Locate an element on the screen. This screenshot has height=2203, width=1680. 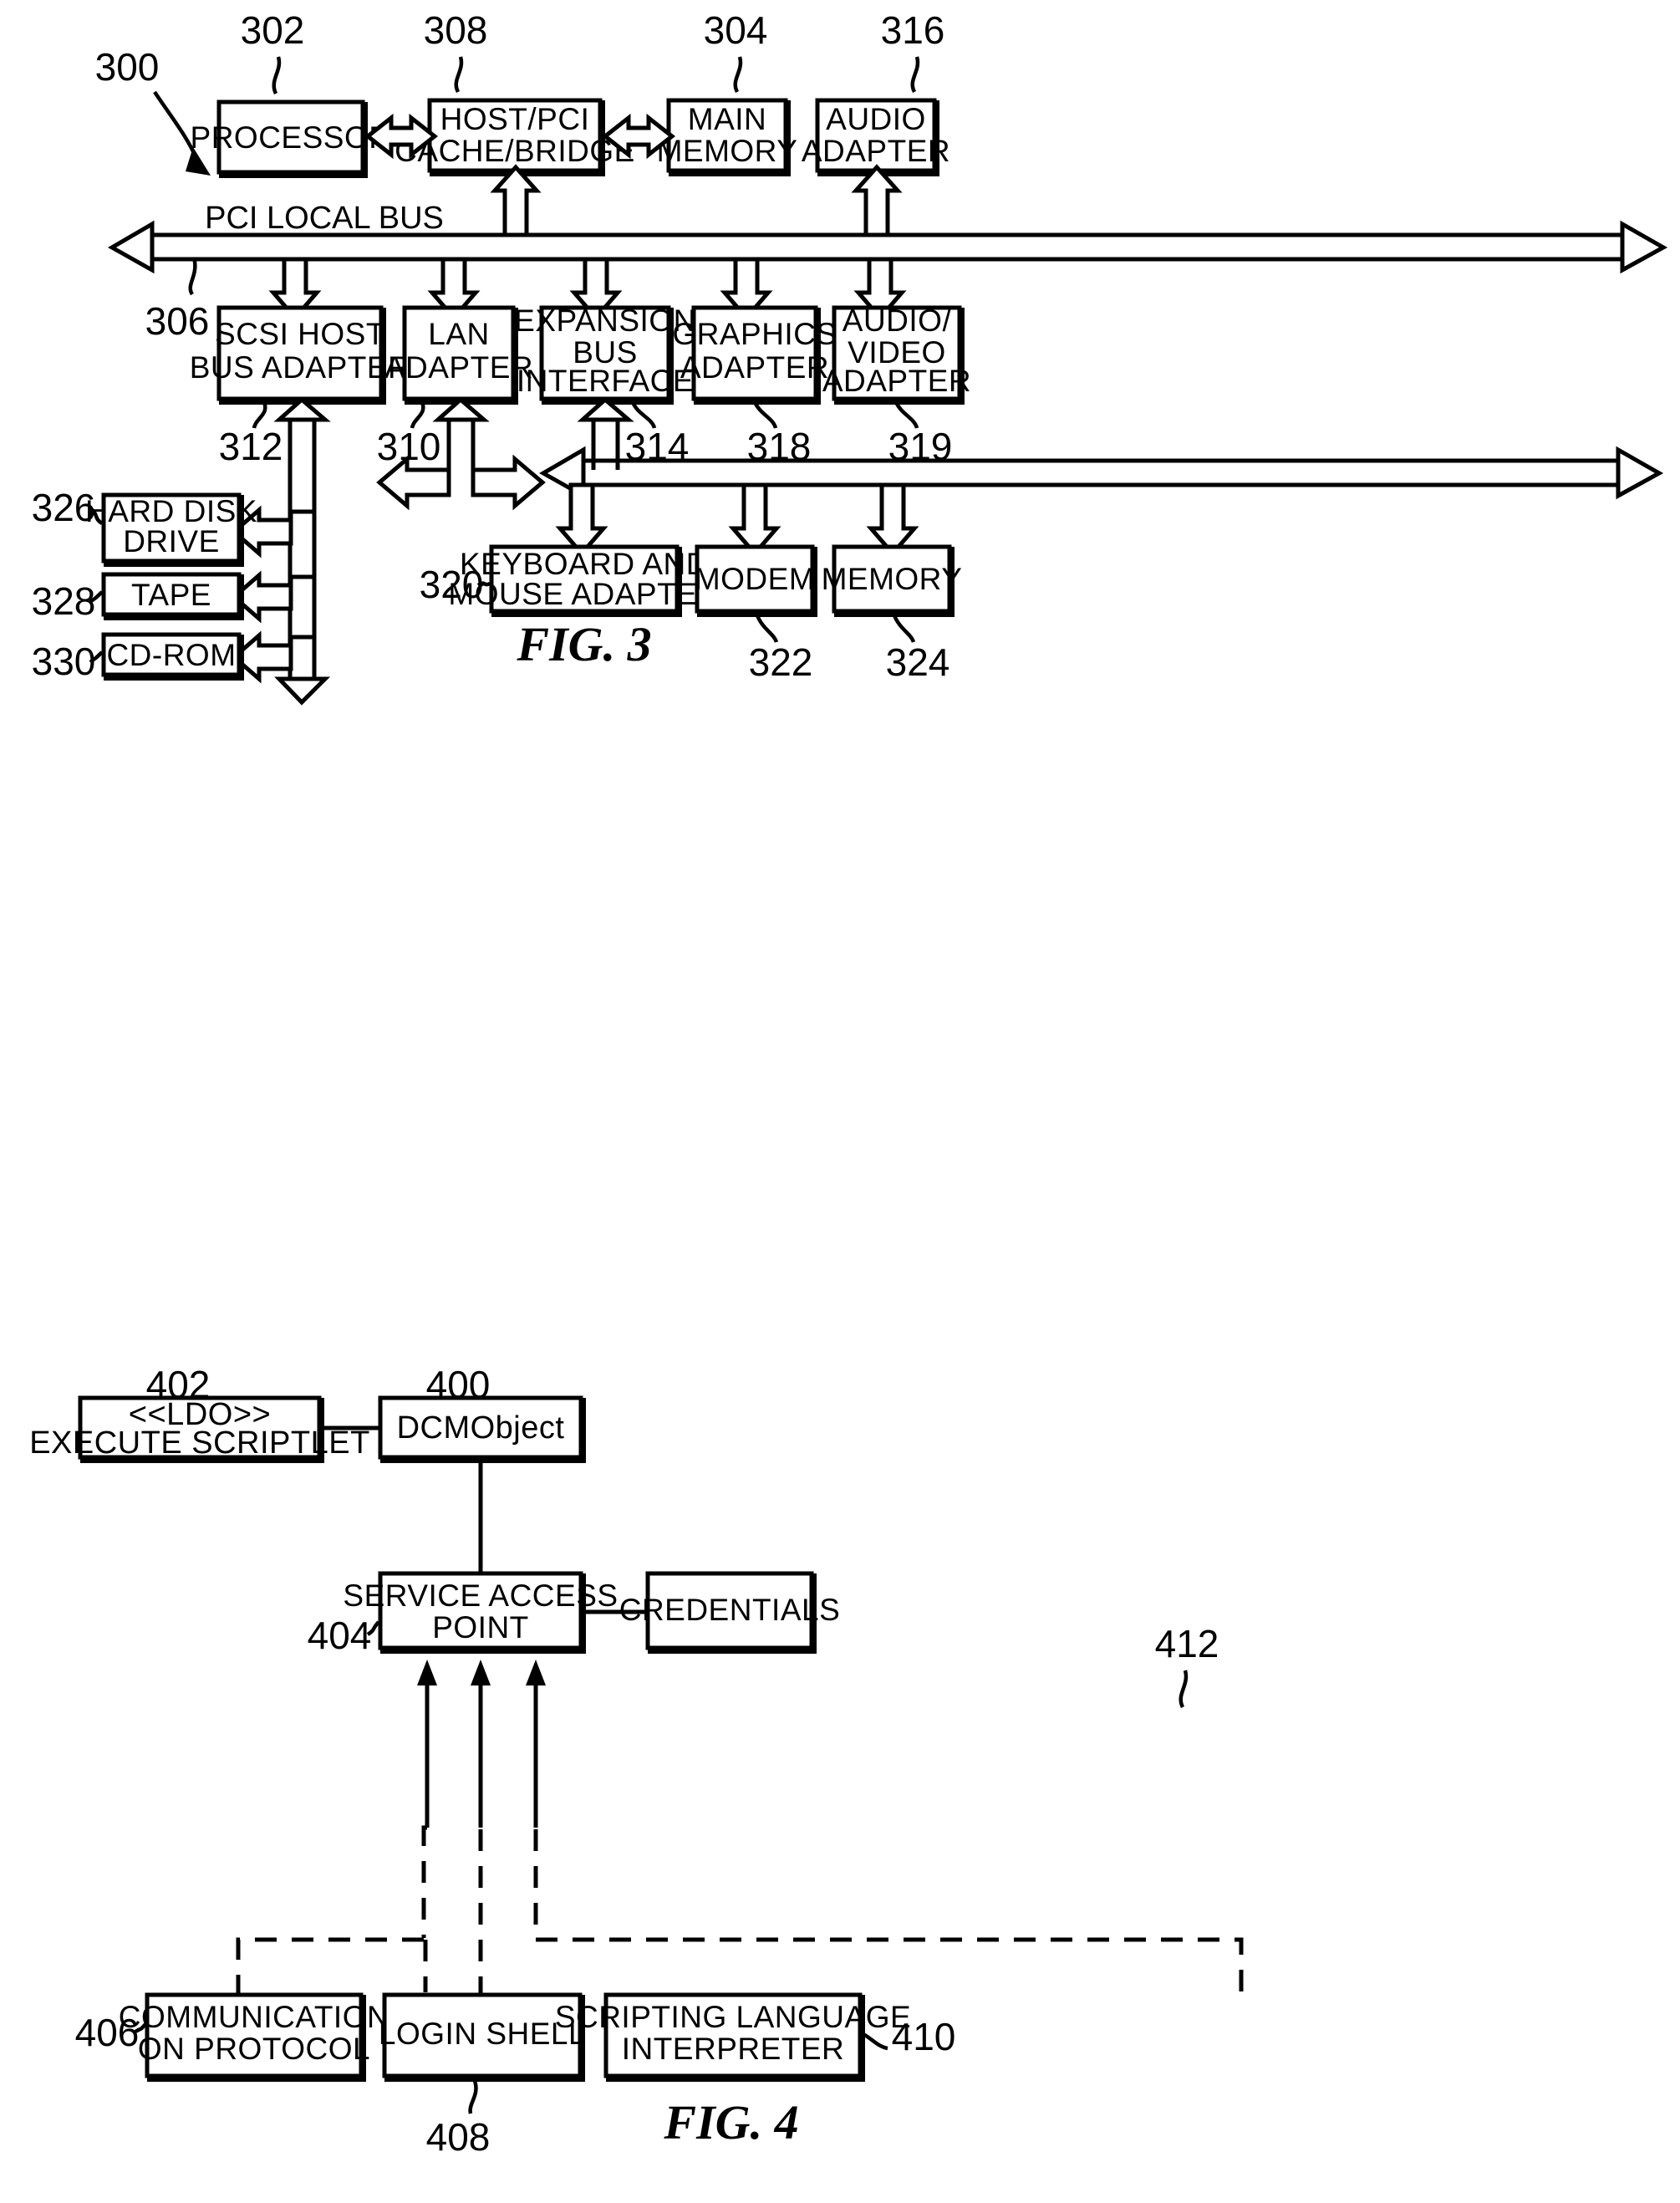
node-dcmobject: DCMObject is located at coordinates (482, 1429).